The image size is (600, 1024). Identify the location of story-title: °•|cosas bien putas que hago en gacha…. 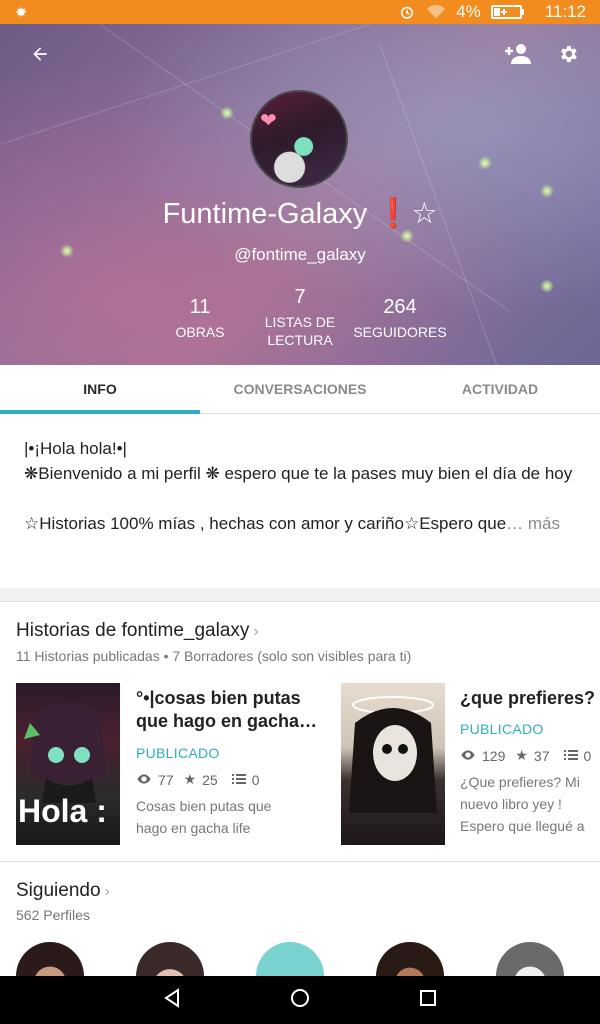
(231, 710).